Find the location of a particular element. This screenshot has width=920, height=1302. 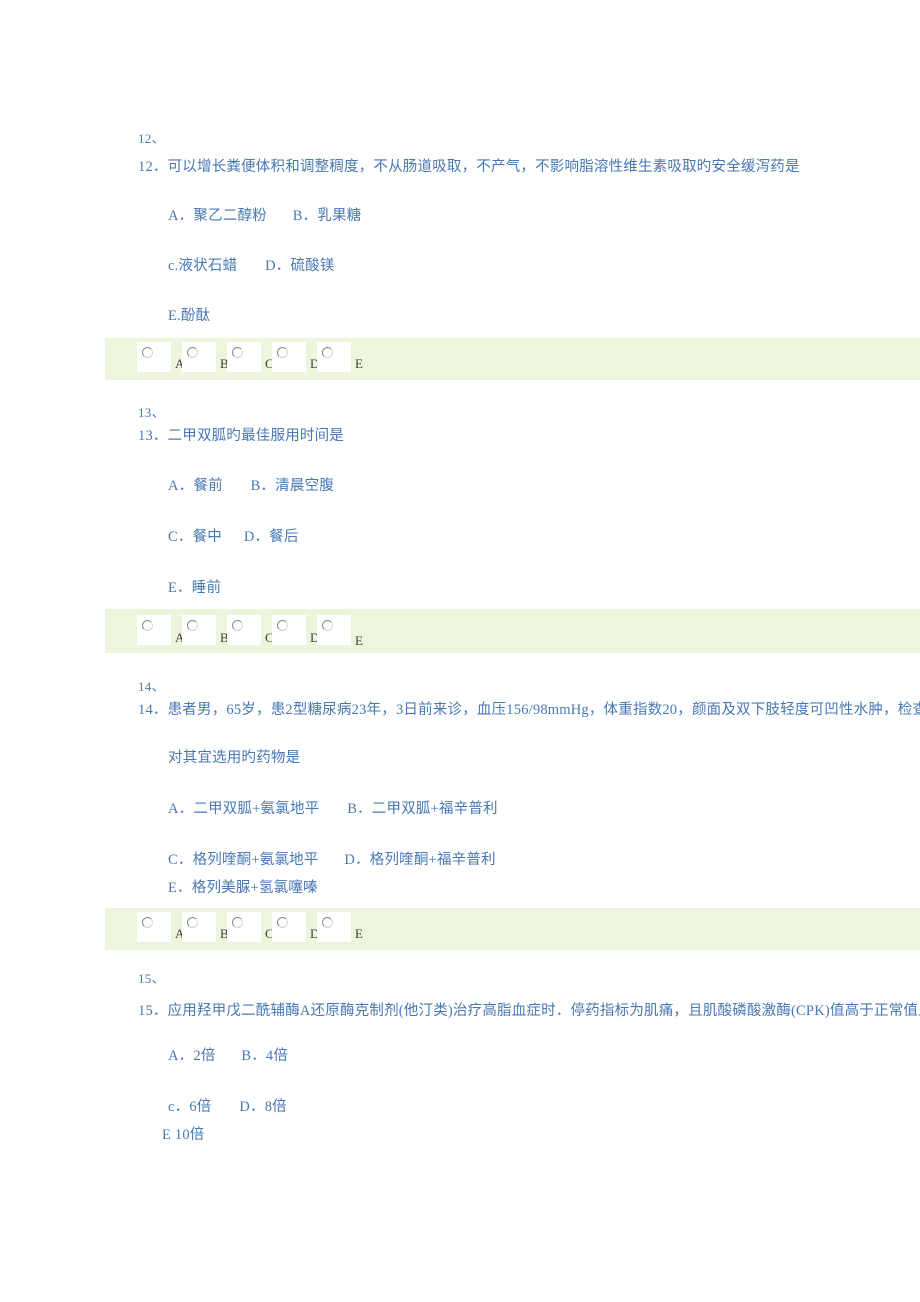

option-e: E 10倍 is located at coordinates (183, 1135).